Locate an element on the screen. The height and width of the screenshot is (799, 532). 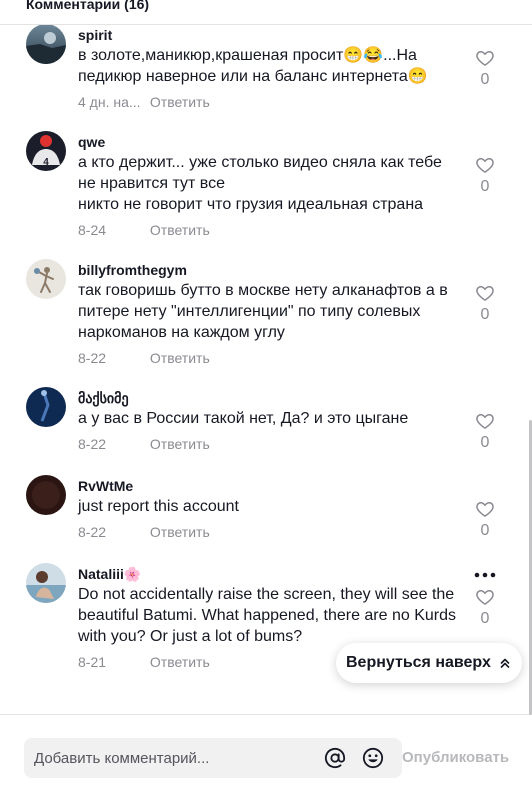
at-sign-icon is located at coordinates (335, 758).